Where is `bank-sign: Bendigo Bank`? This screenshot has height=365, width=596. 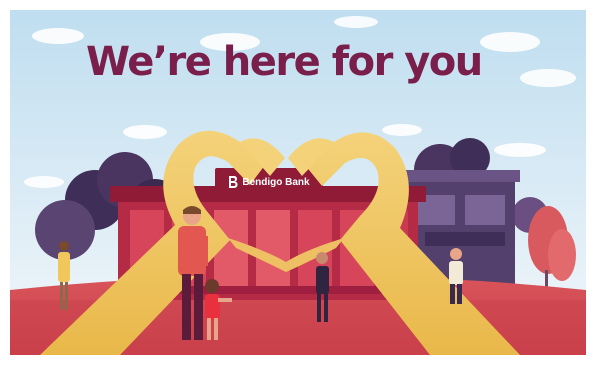
bank-sign: Bendigo Bank is located at coordinates (269, 182).